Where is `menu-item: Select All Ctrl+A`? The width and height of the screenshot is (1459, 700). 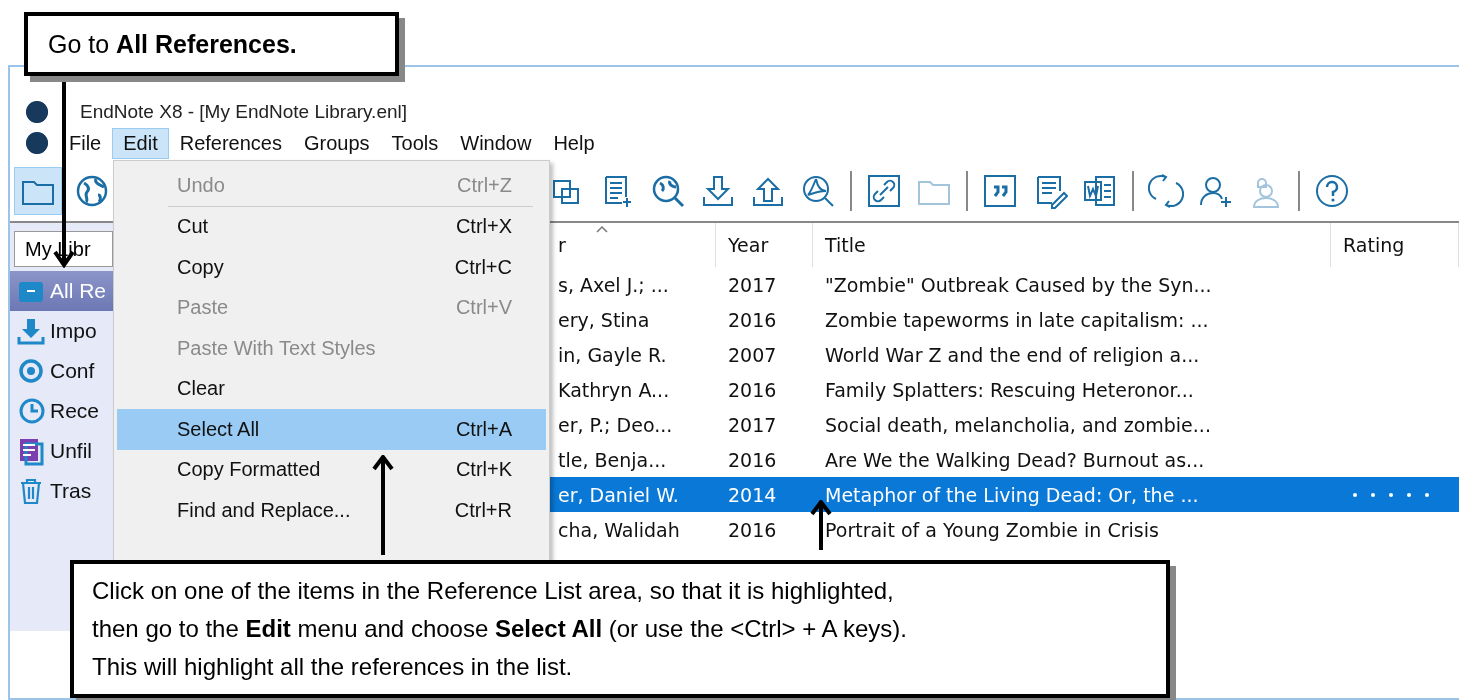
menu-item: Select All Ctrl+A is located at coordinates (331, 429).